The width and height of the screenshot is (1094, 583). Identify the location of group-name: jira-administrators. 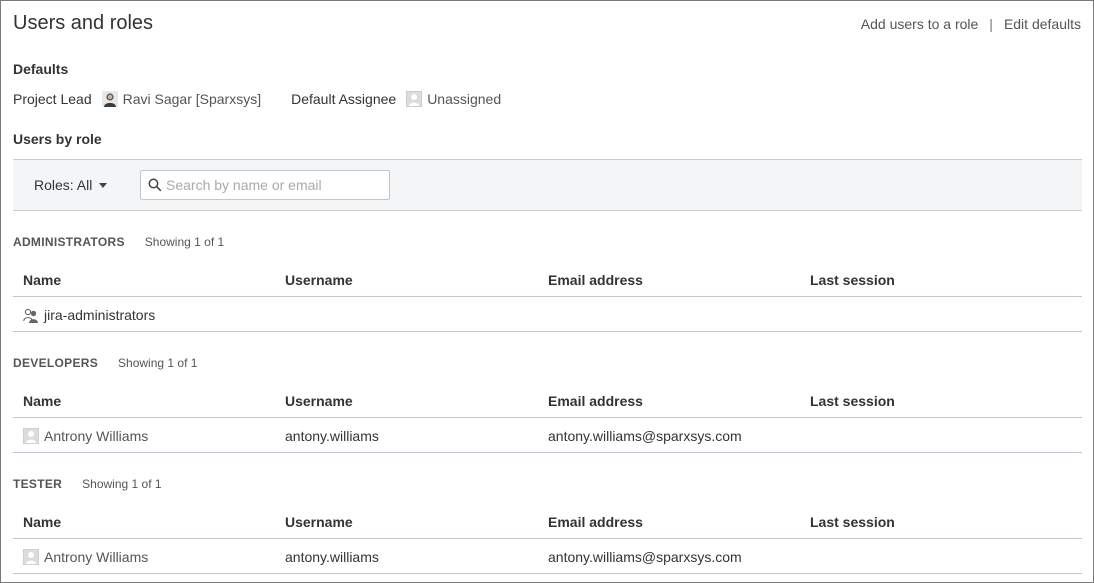
(99, 315).